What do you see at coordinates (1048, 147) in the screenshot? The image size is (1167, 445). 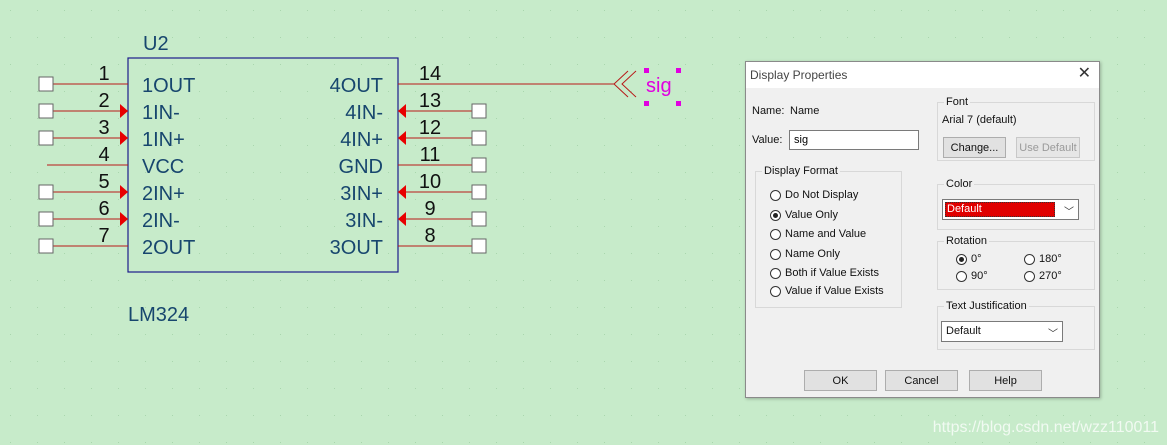 I see `use-default-font-button: Use Default` at bounding box center [1048, 147].